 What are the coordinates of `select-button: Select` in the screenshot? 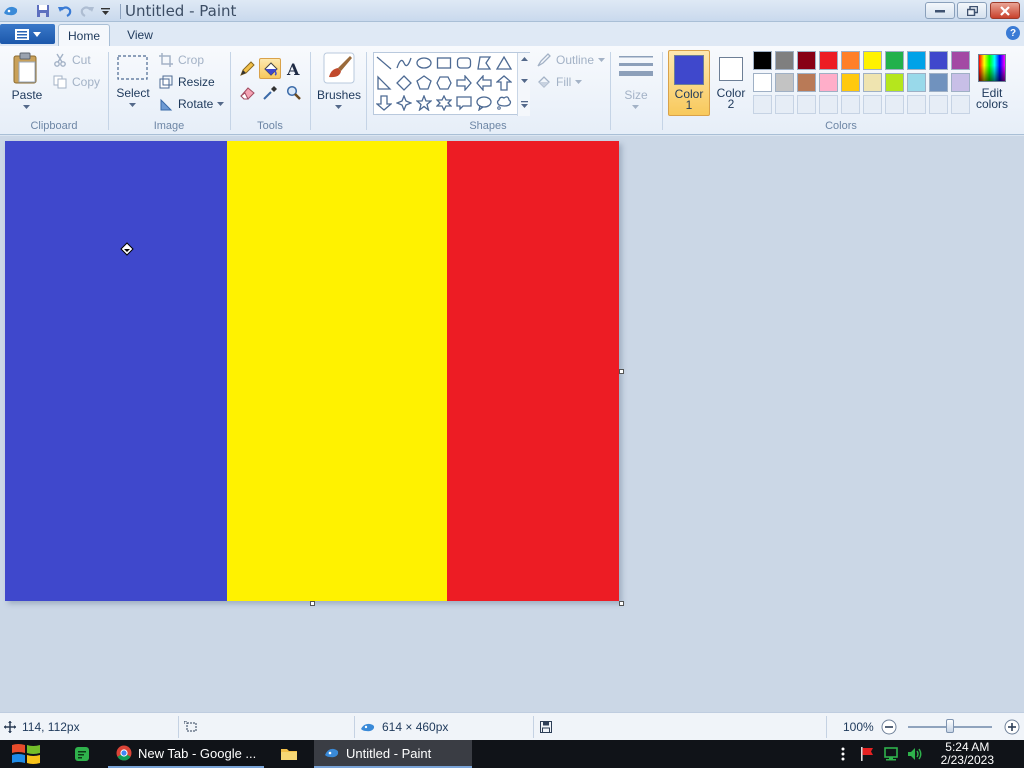 It's located at (133, 83).